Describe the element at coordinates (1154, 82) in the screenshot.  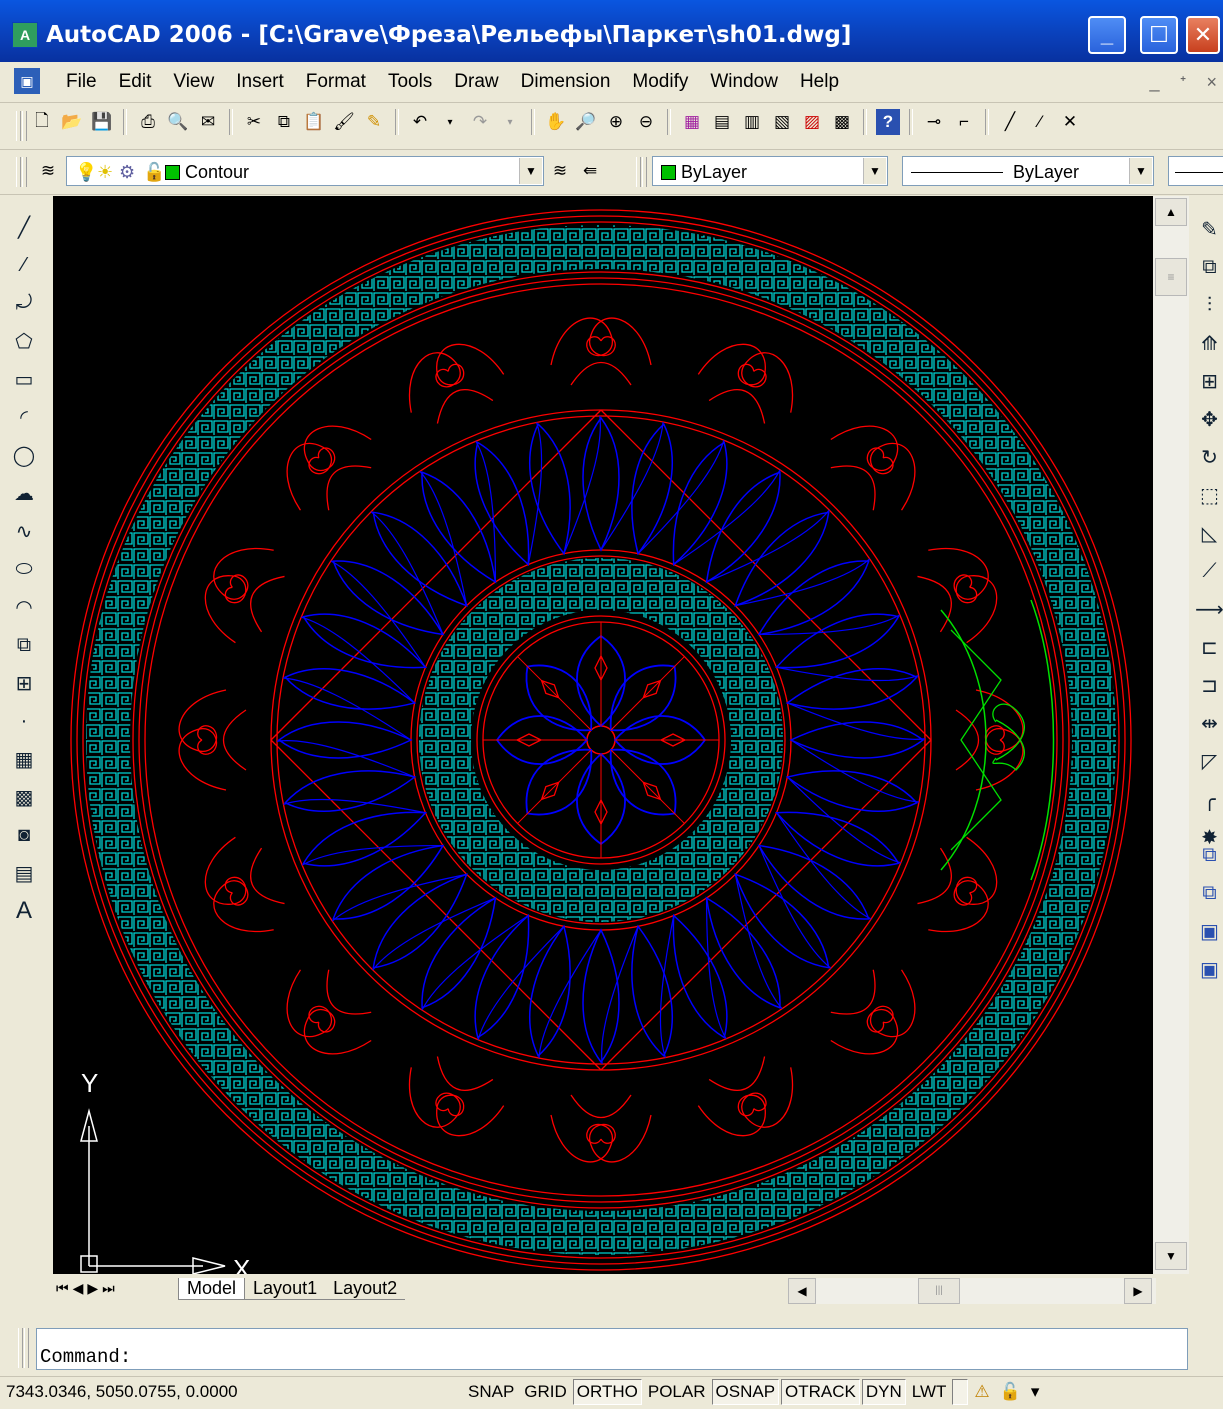
I see `document-minimize-button: _` at that location.